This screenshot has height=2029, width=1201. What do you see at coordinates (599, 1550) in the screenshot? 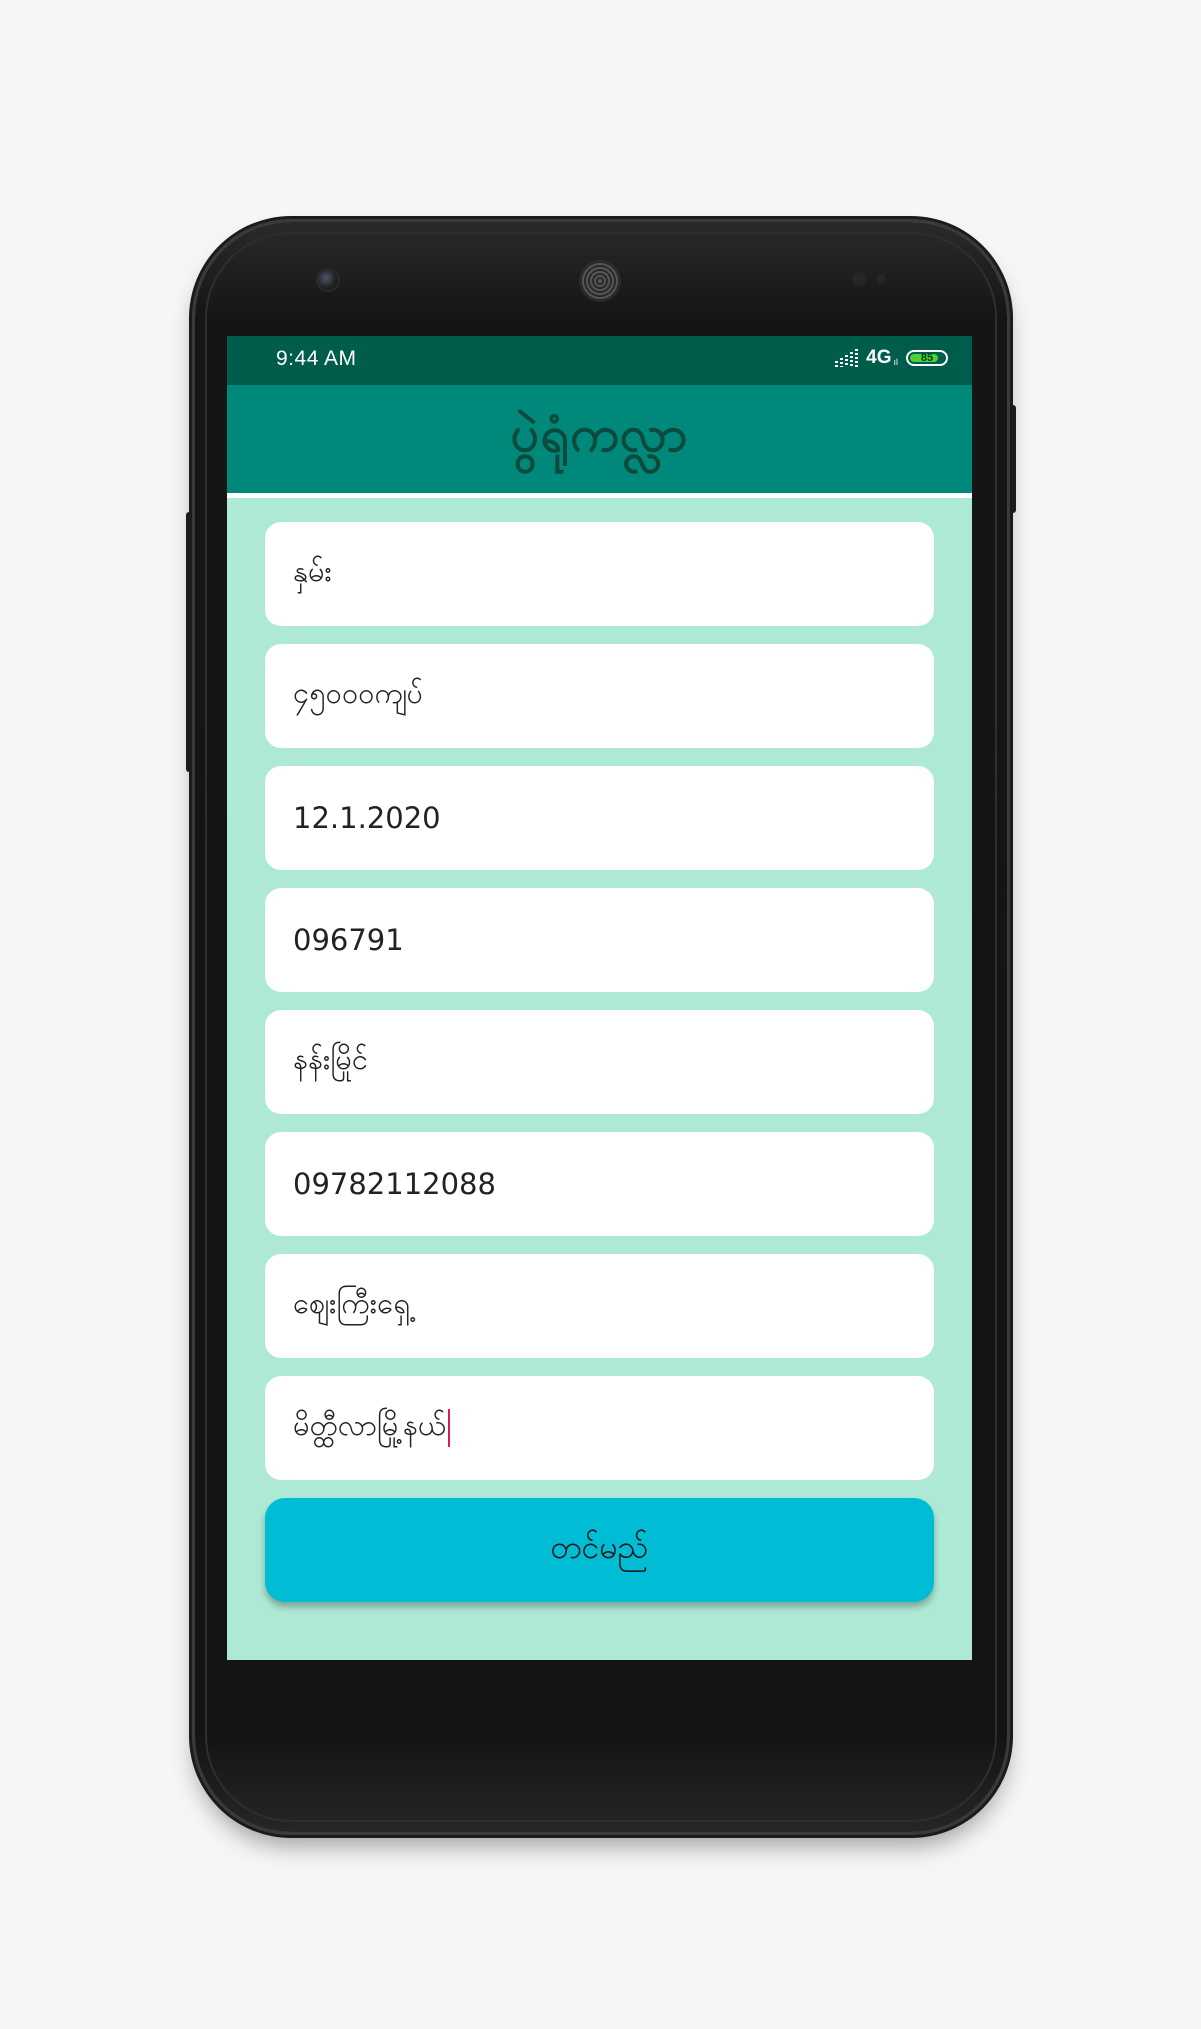
I see `submit-button: တင်မည်` at bounding box center [599, 1550].